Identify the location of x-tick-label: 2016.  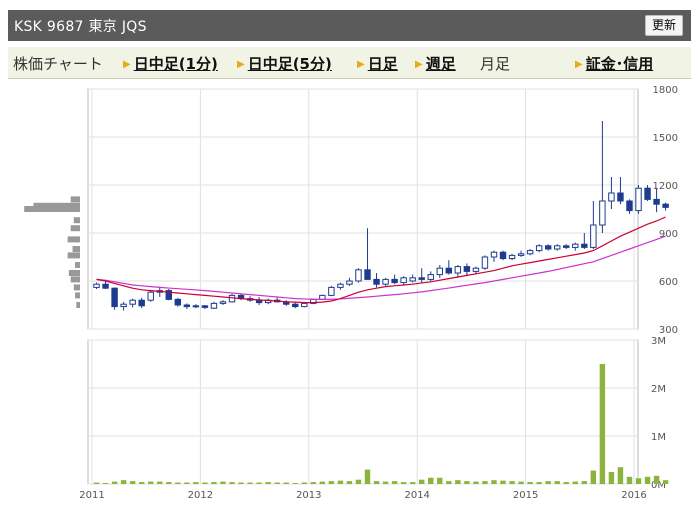
(633, 495).